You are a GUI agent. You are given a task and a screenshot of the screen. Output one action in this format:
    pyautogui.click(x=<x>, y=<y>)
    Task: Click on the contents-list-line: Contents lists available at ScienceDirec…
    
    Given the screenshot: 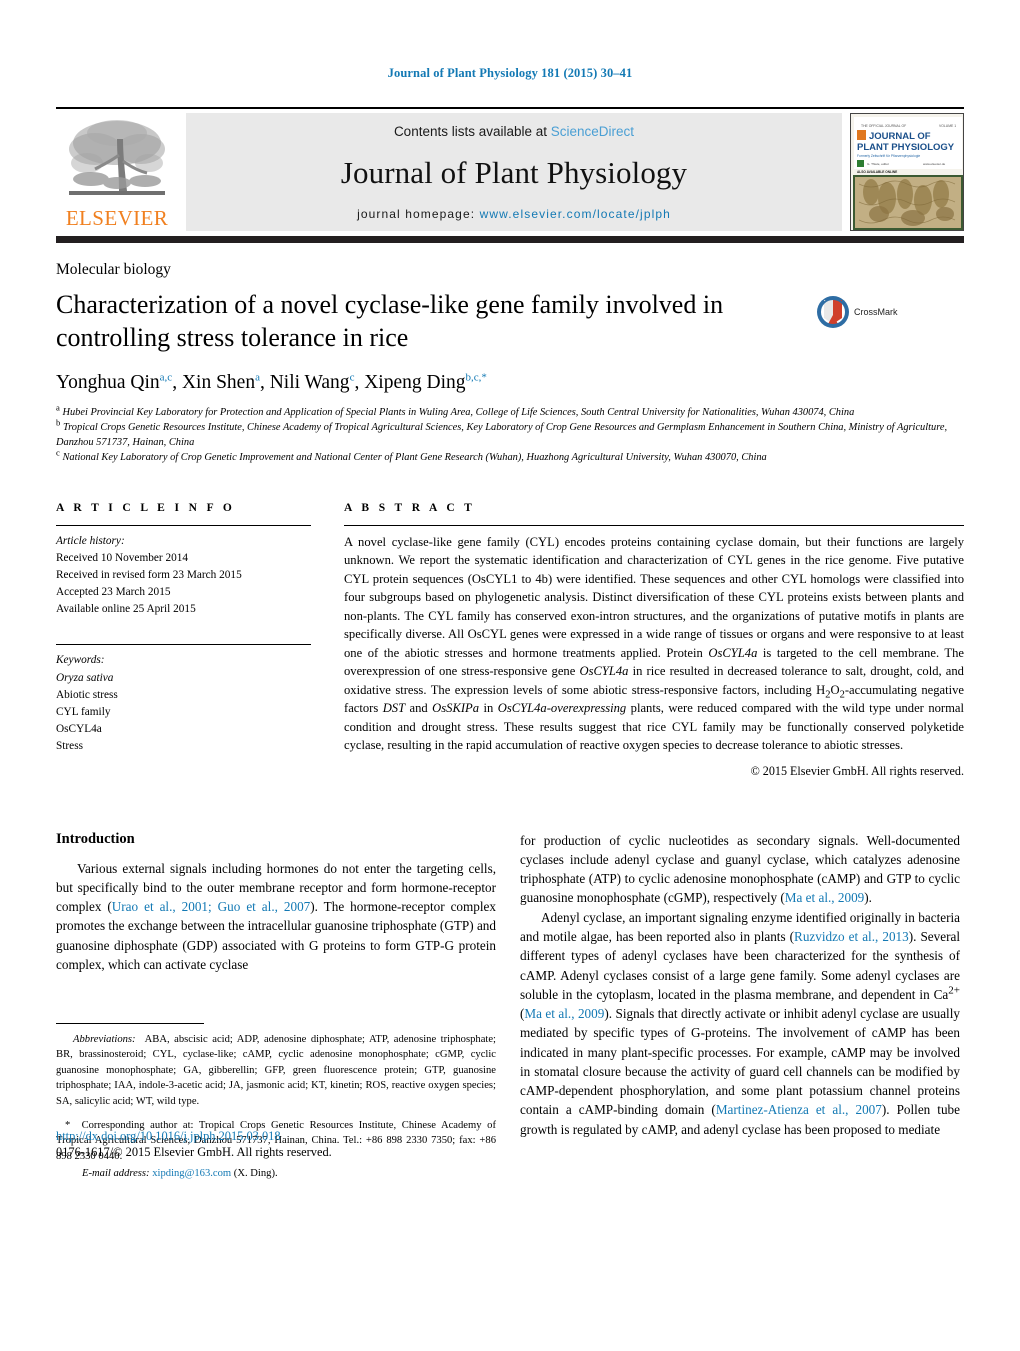 What is the action you would take?
    pyautogui.click(x=514, y=131)
    